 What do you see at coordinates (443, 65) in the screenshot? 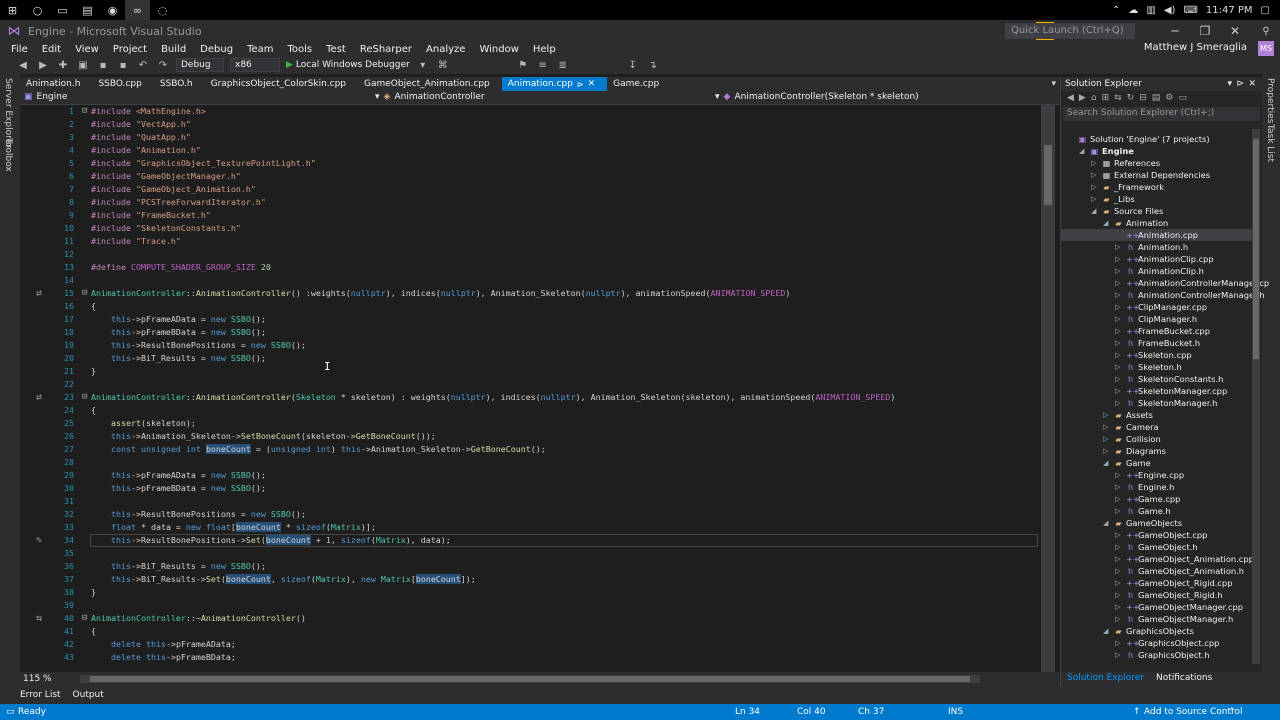
I see `attach-icon: ⌘` at bounding box center [443, 65].